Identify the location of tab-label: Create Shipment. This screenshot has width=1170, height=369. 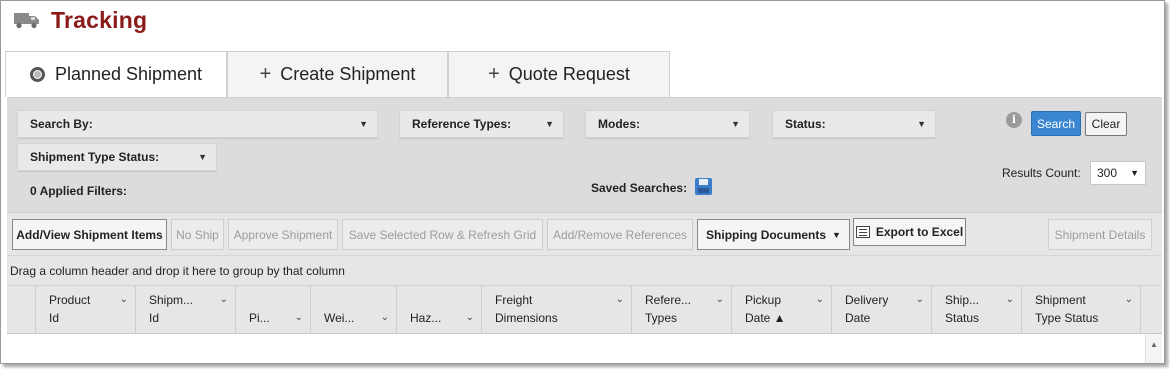
(348, 74).